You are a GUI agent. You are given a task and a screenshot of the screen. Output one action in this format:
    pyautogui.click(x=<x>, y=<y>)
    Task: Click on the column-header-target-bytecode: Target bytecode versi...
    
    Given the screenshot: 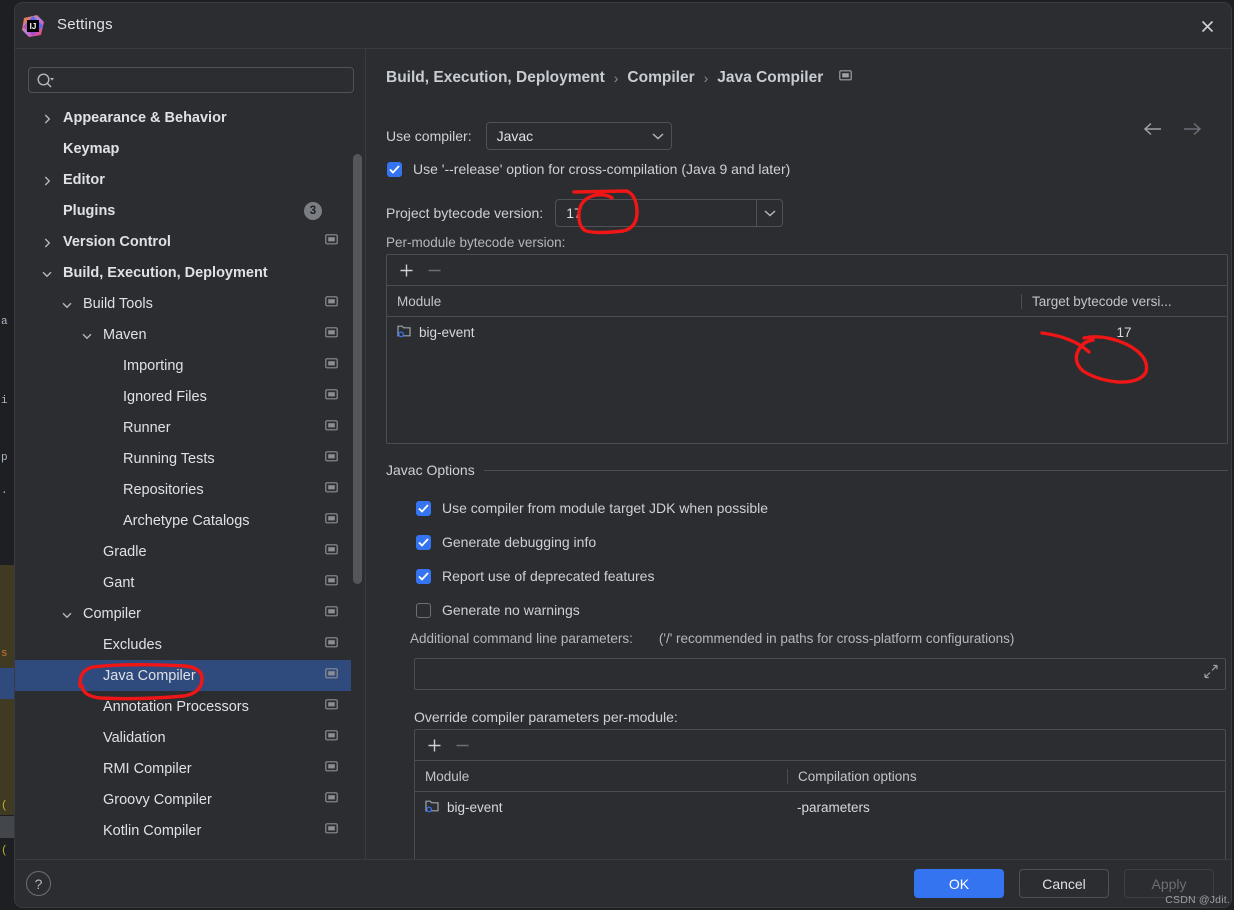 What is the action you would take?
    pyautogui.click(x=1124, y=301)
    